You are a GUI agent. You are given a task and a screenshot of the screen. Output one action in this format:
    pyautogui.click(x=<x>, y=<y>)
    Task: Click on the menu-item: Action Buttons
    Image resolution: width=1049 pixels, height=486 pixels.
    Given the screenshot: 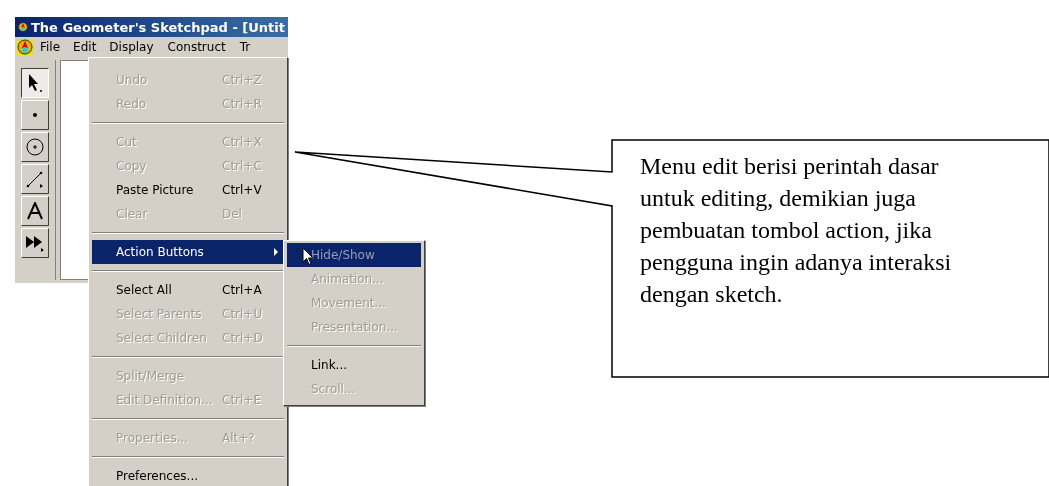 What is the action you would take?
    pyautogui.click(x=188, y=252)
    